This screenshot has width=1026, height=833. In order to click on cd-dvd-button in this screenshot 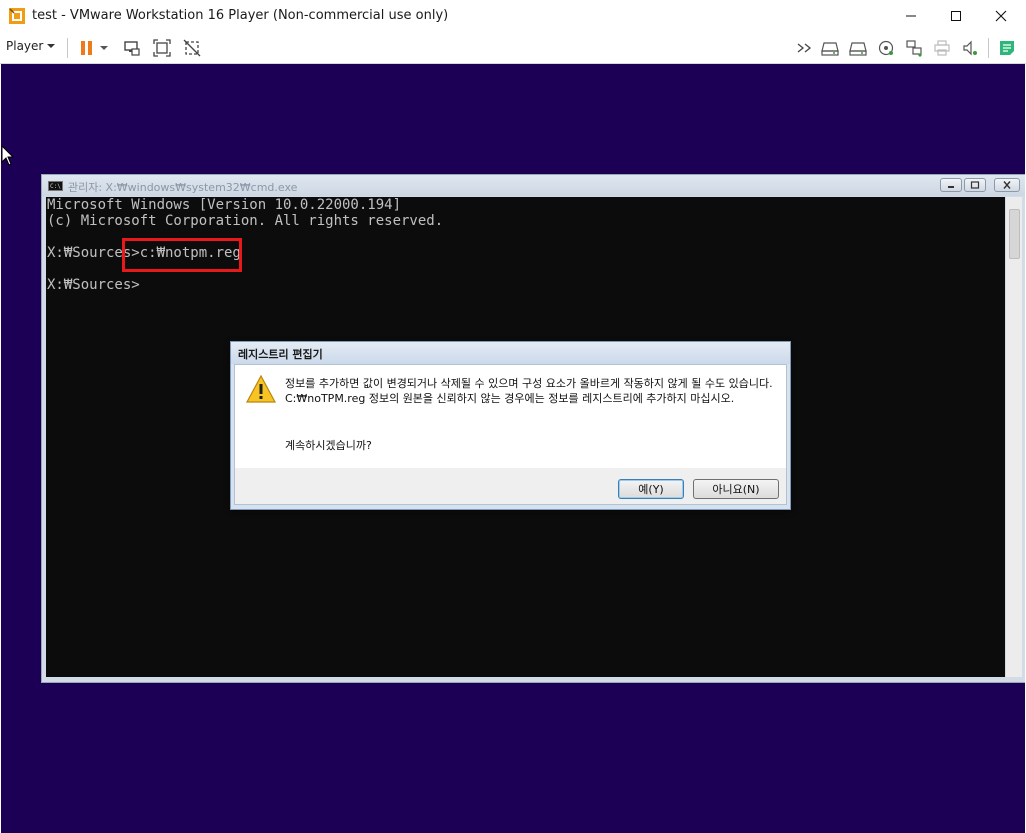, I will do `click(886, 48)`.